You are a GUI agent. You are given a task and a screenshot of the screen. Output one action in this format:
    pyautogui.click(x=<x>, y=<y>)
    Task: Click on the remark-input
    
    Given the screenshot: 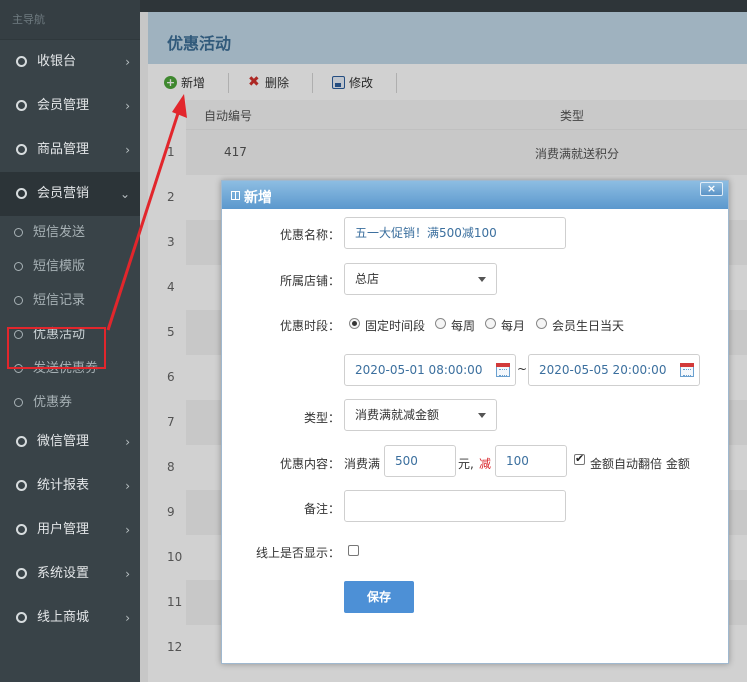 What is the action you would take?
    pyautogui.click(x=455, y=506)
    